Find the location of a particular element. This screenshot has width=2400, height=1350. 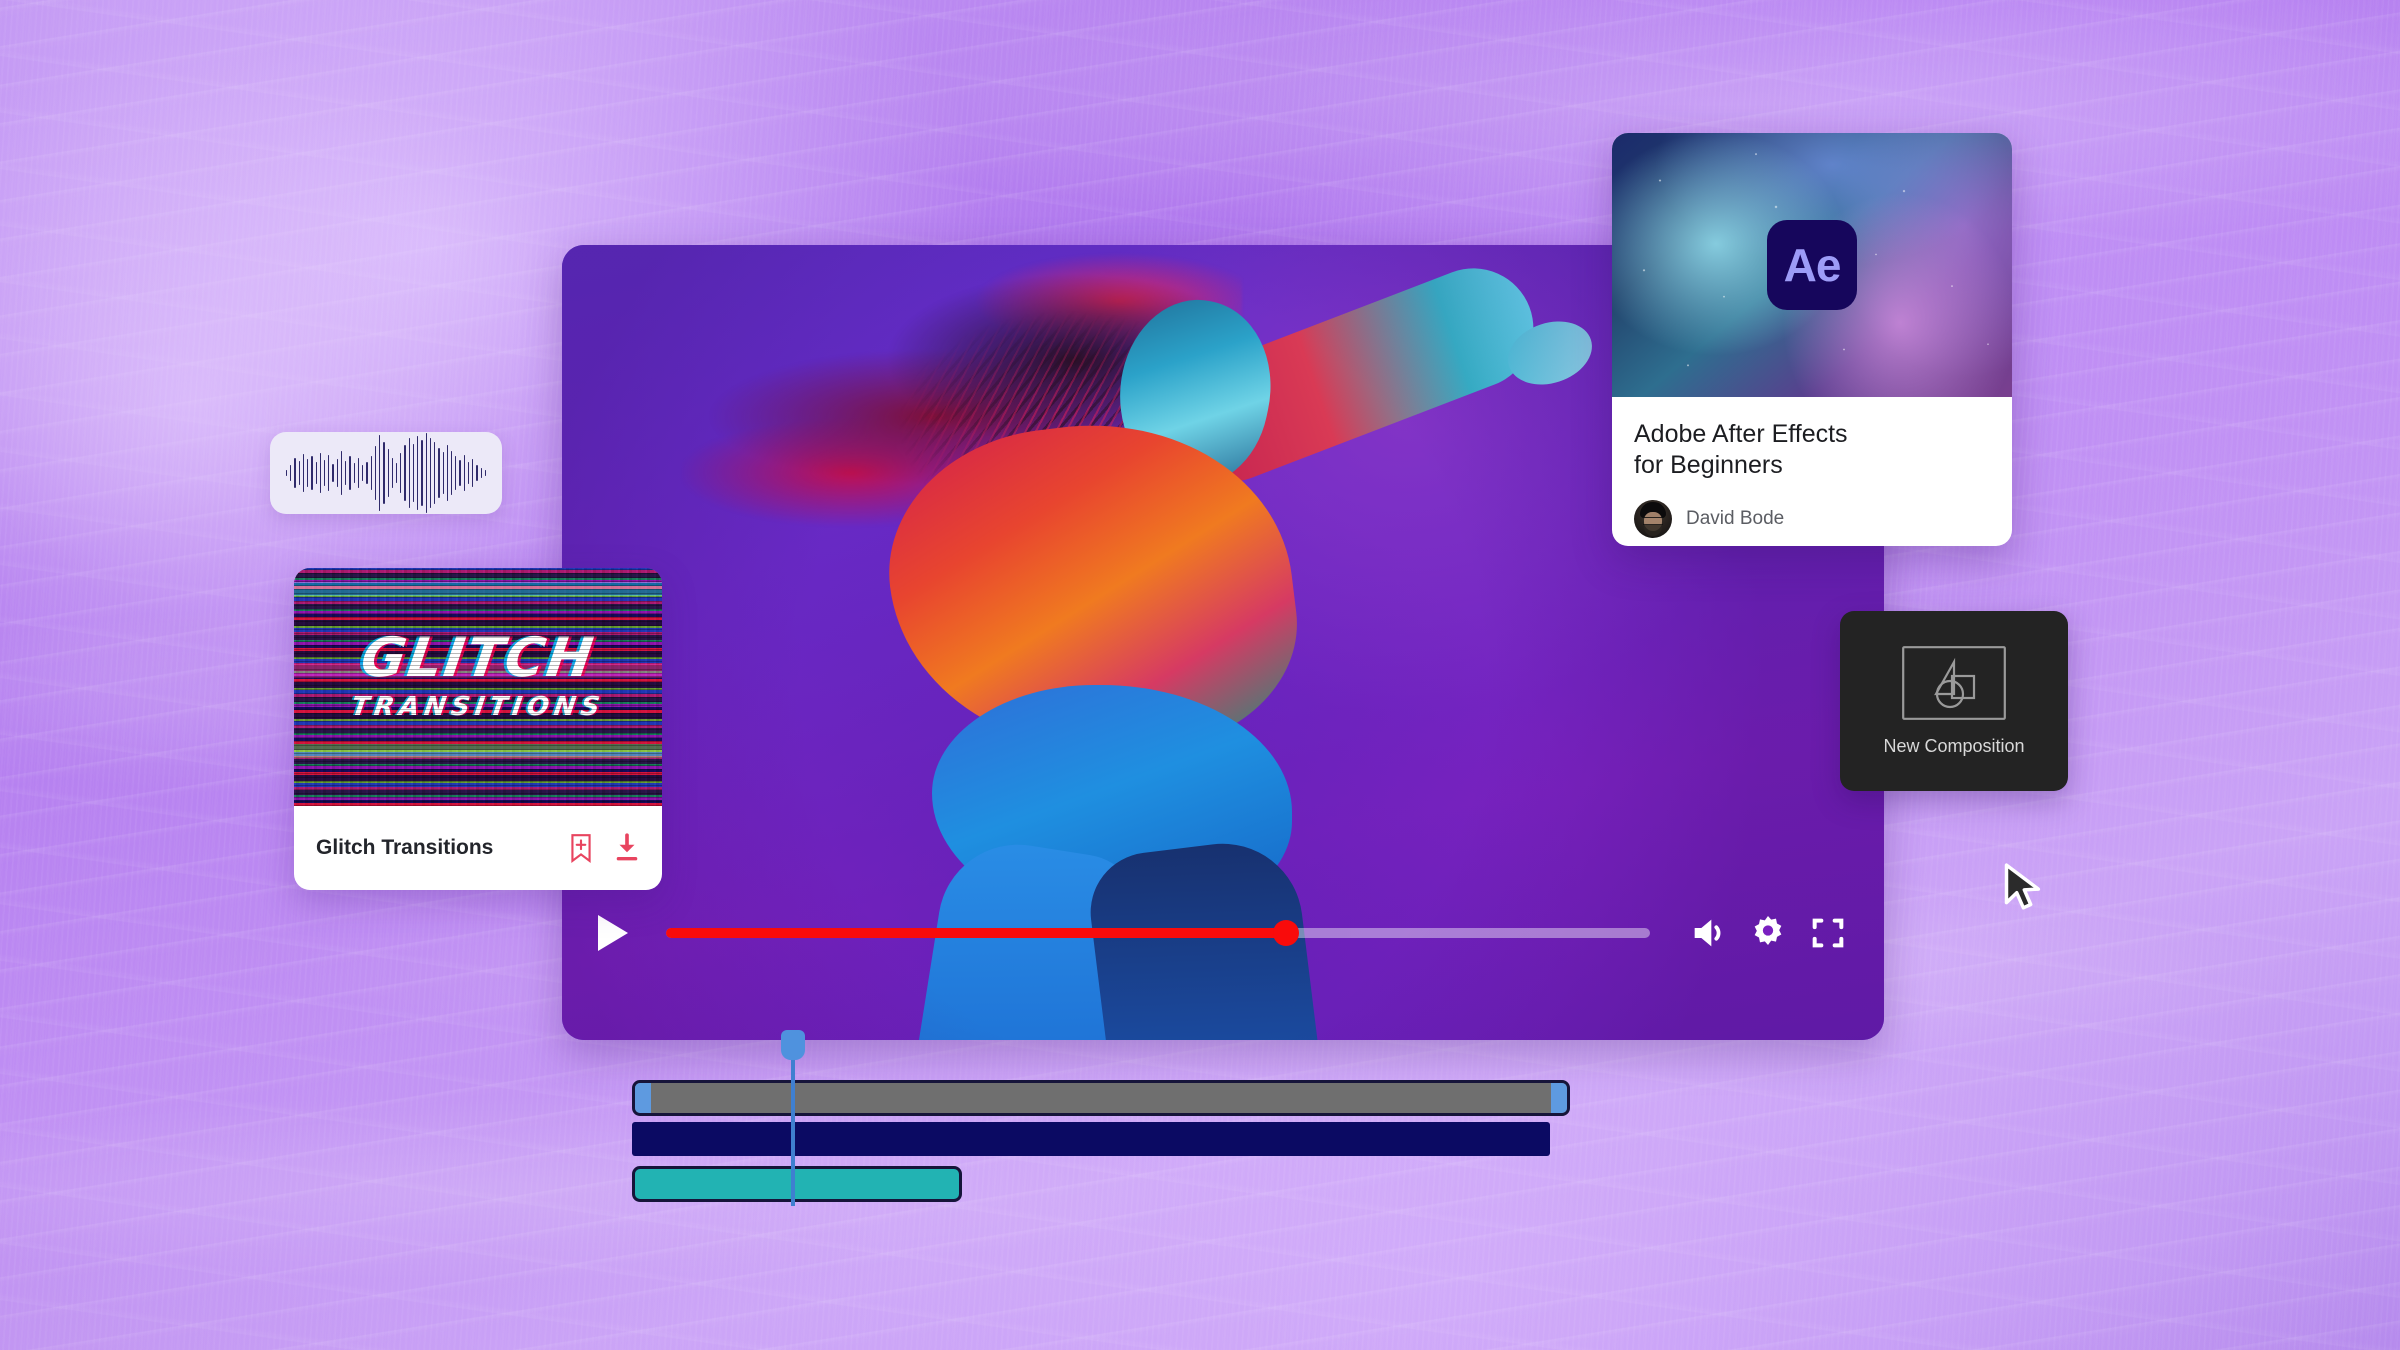

after-effects-badge: Ae is located at coordinates (1812, 265).